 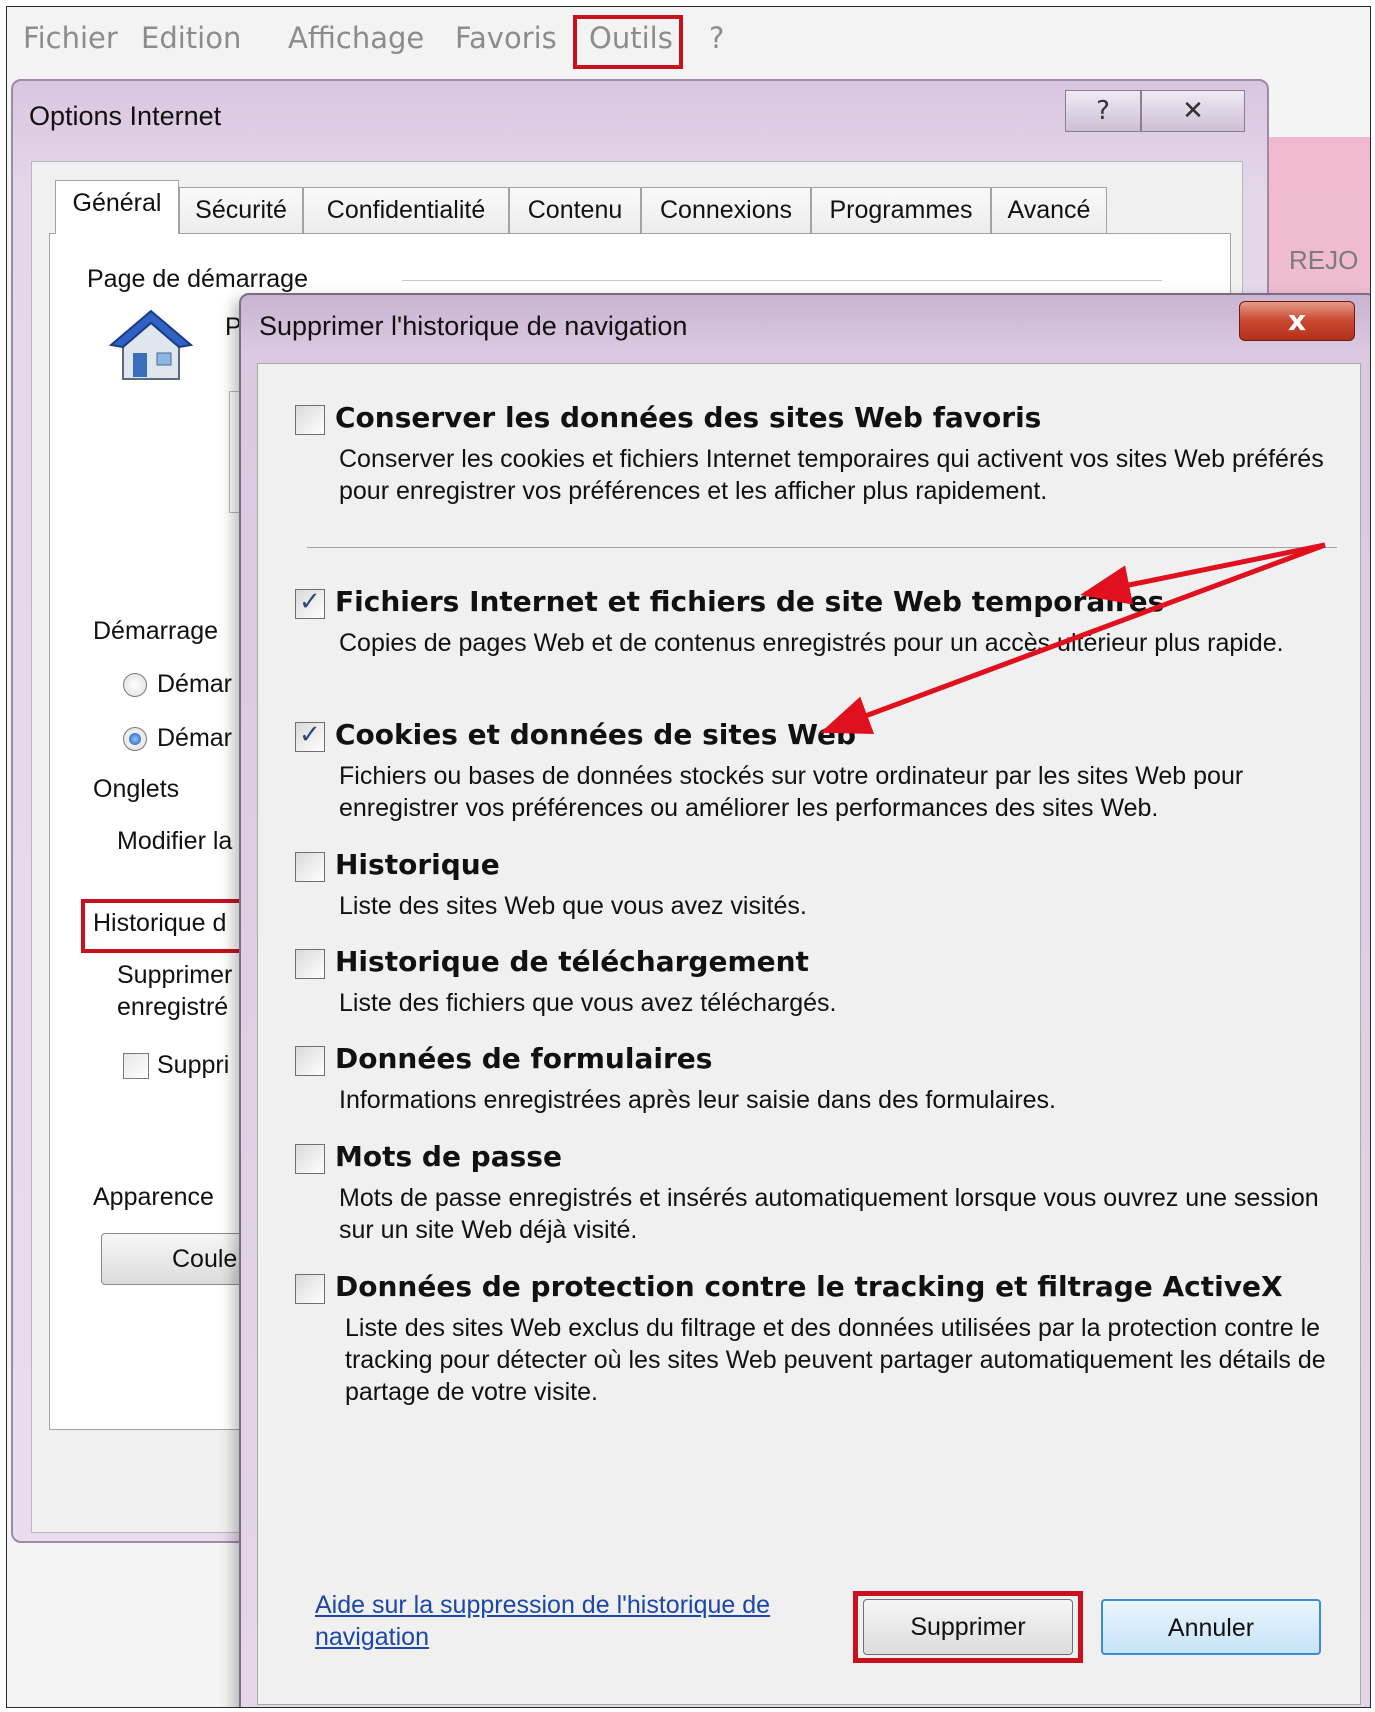 I want to click on annotation-arrows, so click(x=1073, y=638).